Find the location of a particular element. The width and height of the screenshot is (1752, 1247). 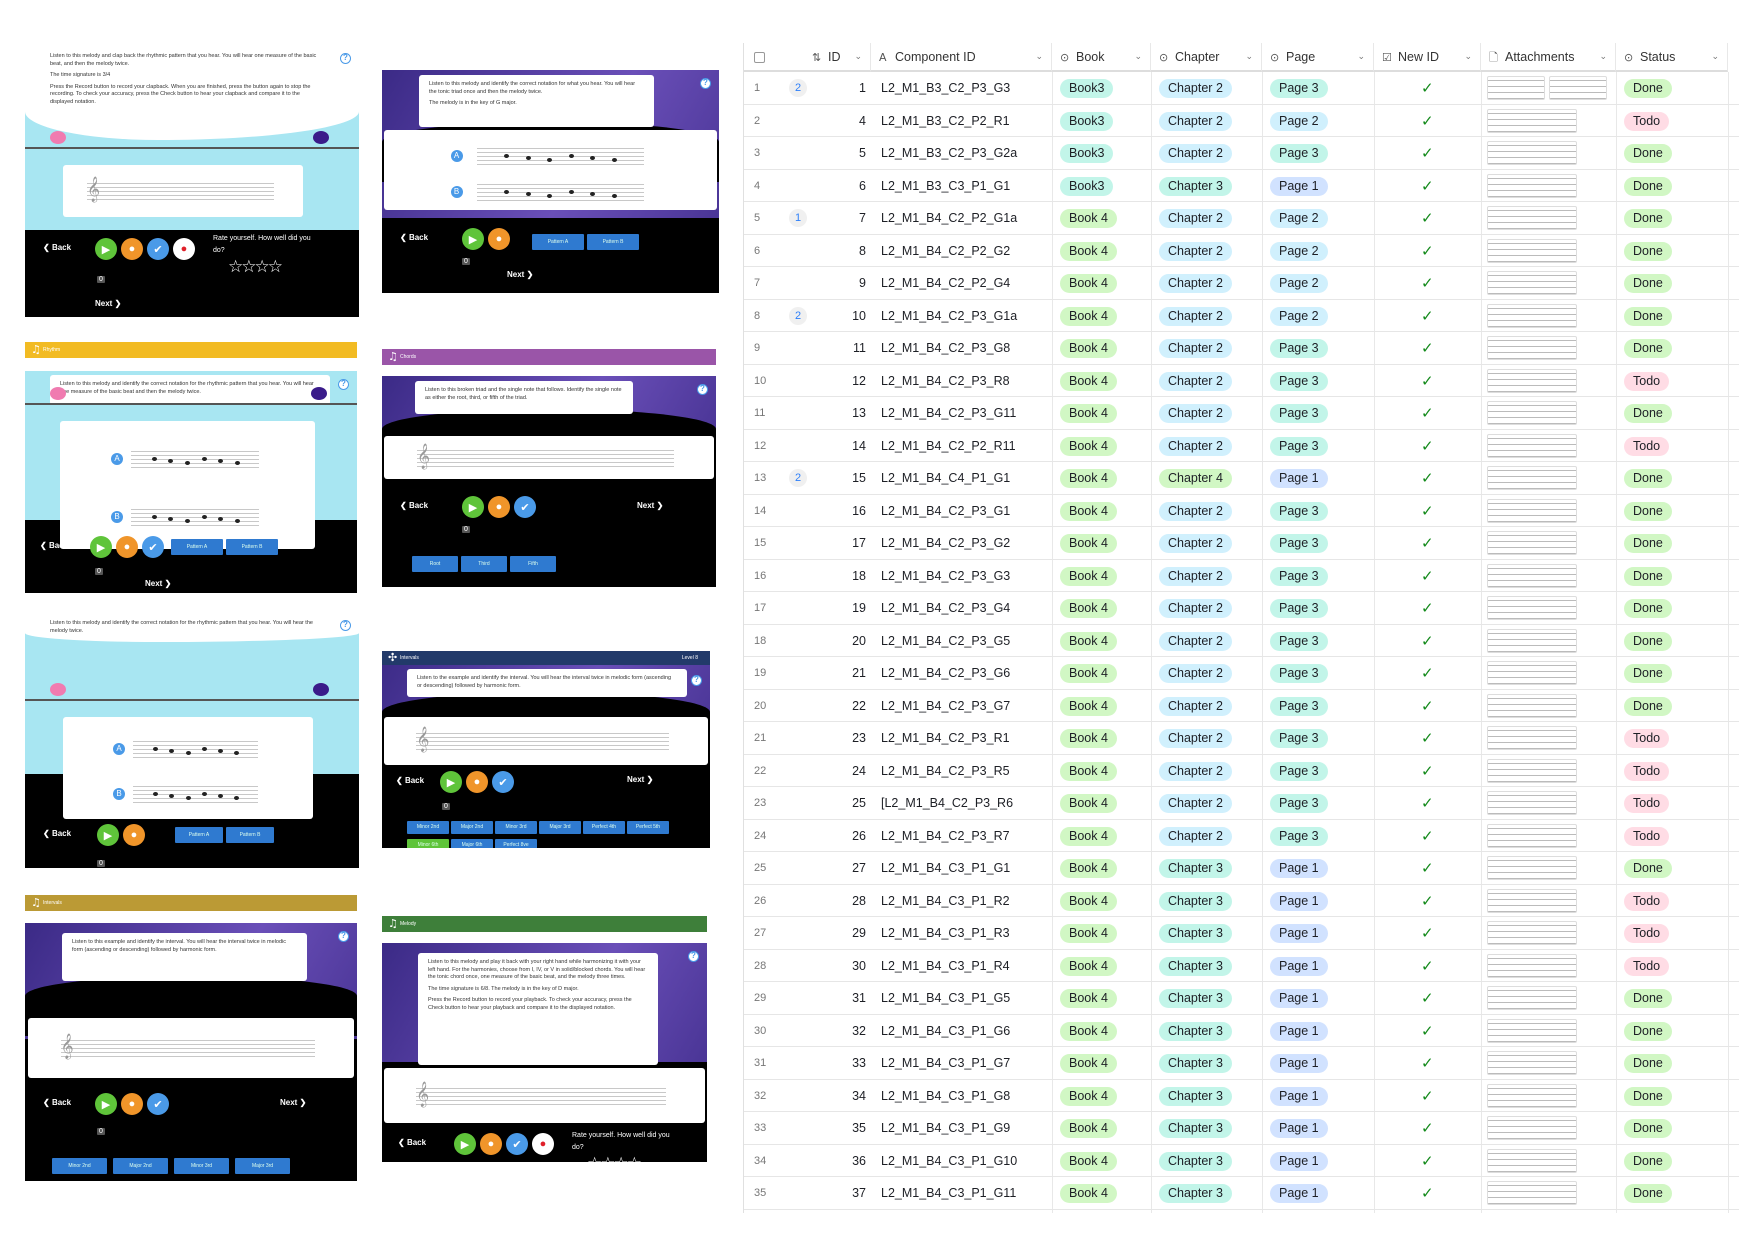

component-id: L2_M1_B4_C3_P1_G5 is located at coordinates (945, 998).